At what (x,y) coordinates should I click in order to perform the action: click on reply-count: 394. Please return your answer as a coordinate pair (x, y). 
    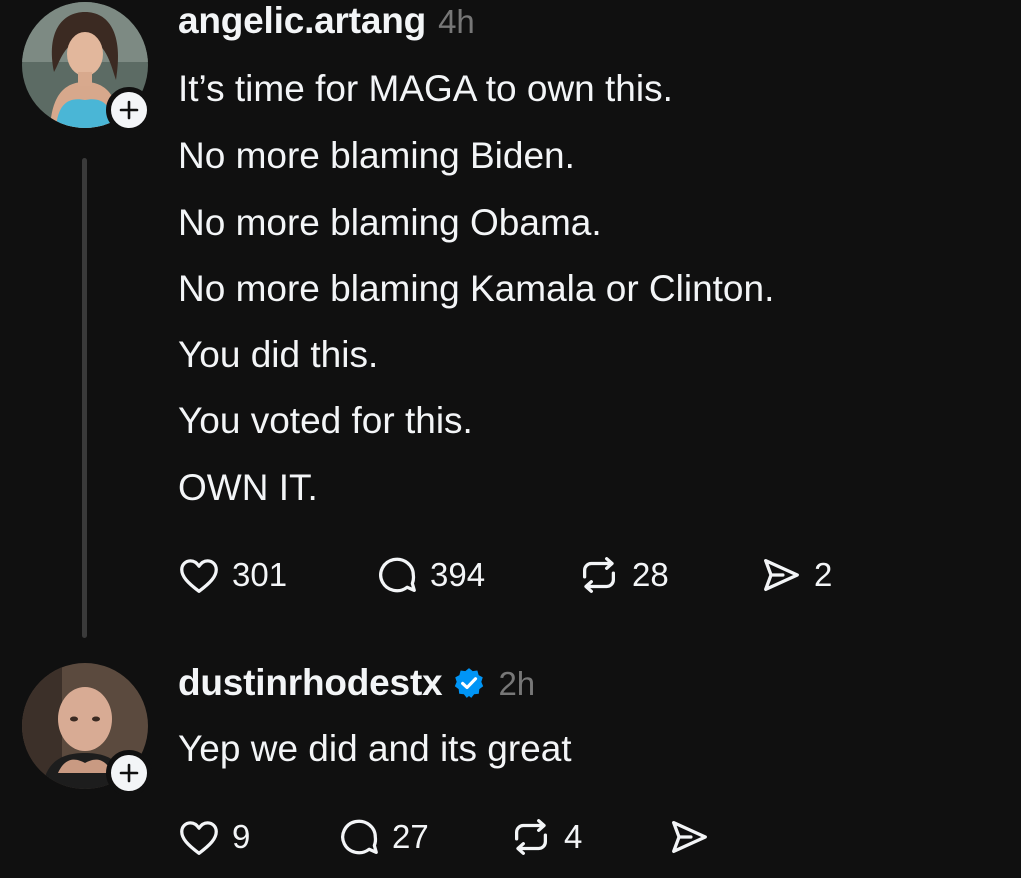
    Looking at the image, I should click on (458, 574).